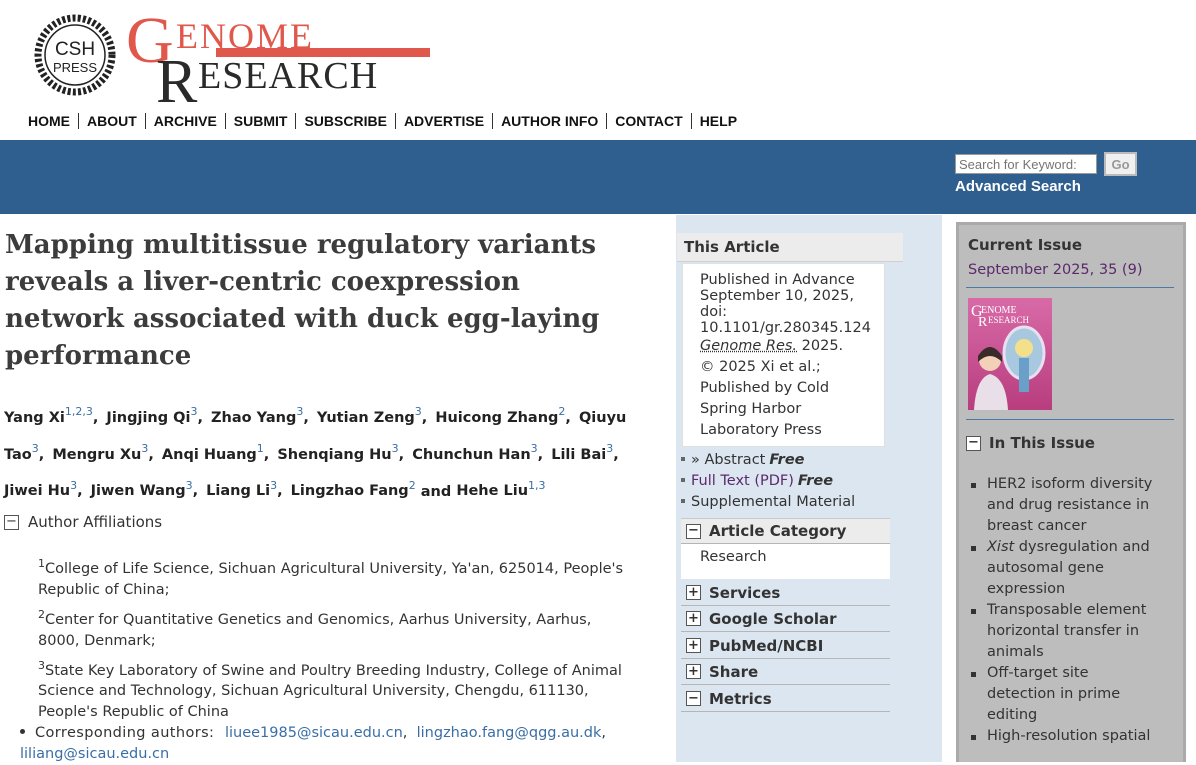  Describe the element at coordinates (184, 121) in the screenshot. I see `nav-archive: ARCHIVE` at that location.